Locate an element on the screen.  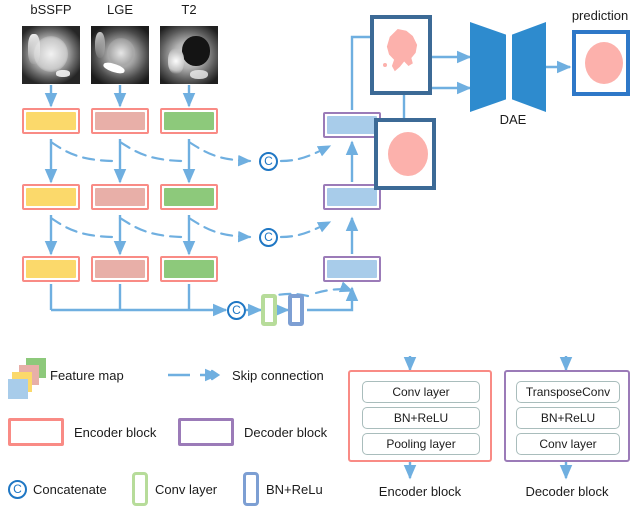
mri-thumbnail-t2 is located at coordinates (189, 55).